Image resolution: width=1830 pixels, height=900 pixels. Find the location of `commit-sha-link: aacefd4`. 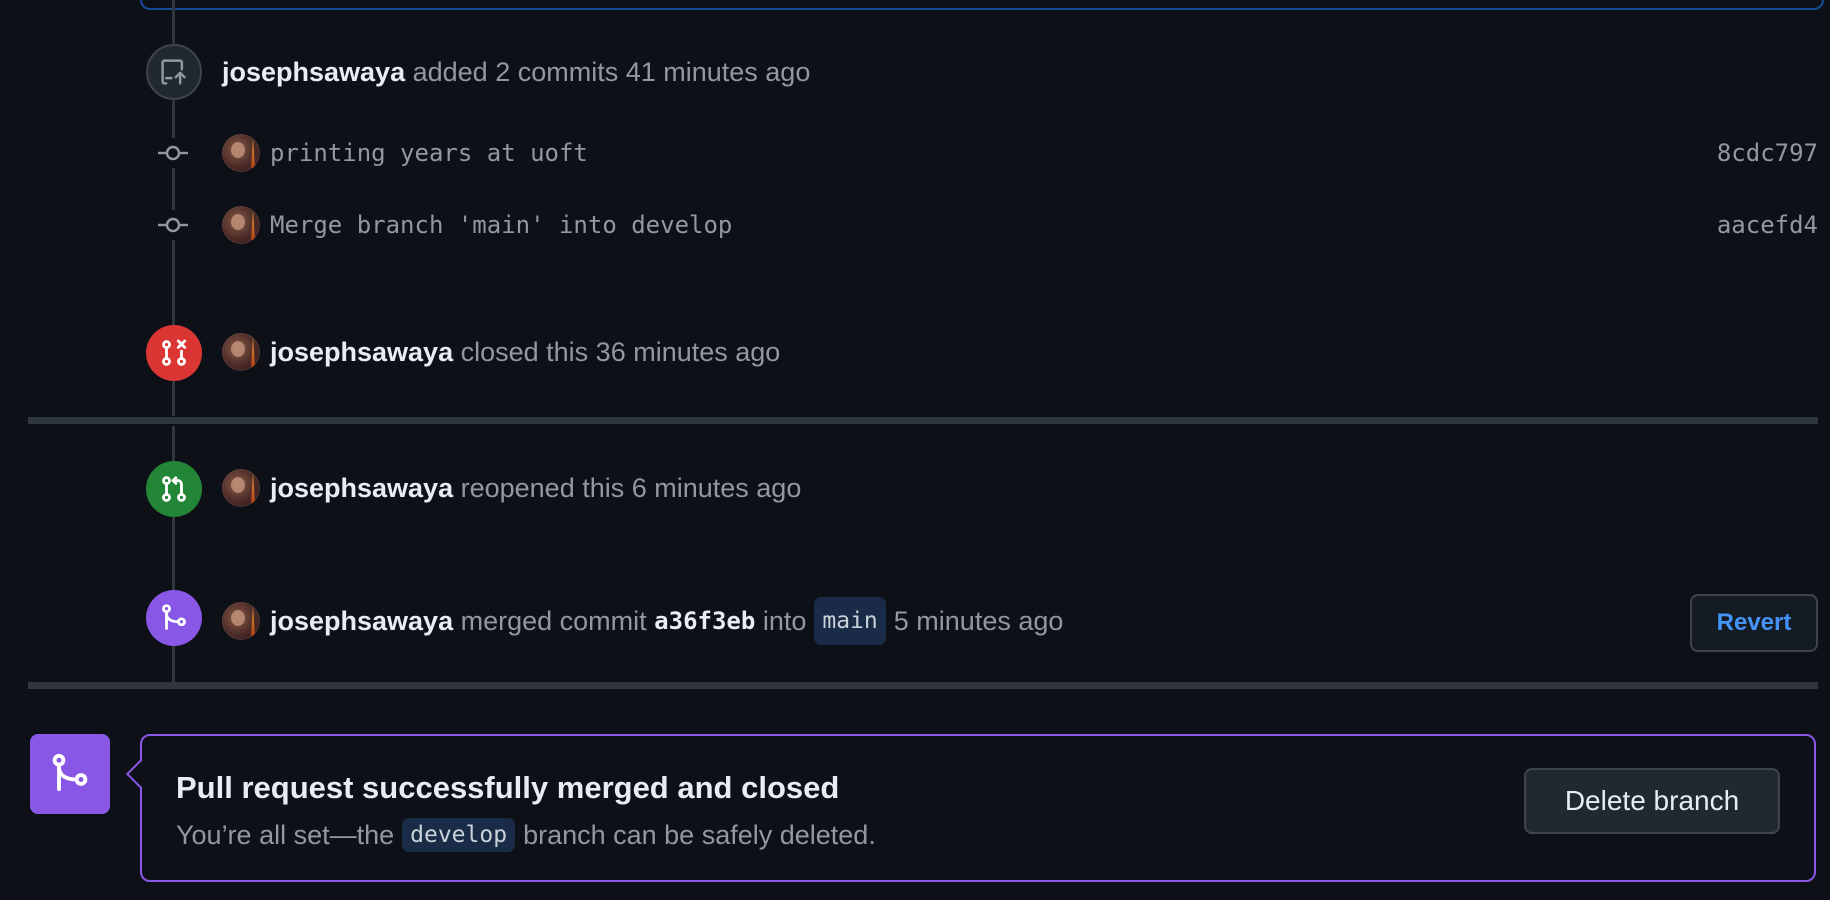

commit-sha-link: aacefd4 is located at coordinates (1767, 225).